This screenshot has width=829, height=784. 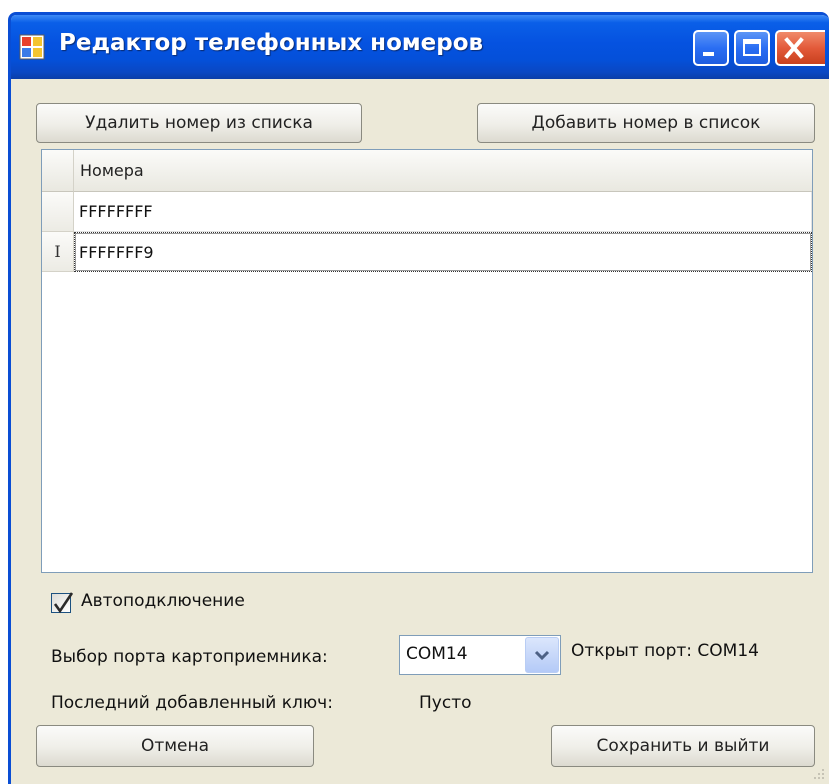 I want to click on grid-corner, so click(x=58, y=171).